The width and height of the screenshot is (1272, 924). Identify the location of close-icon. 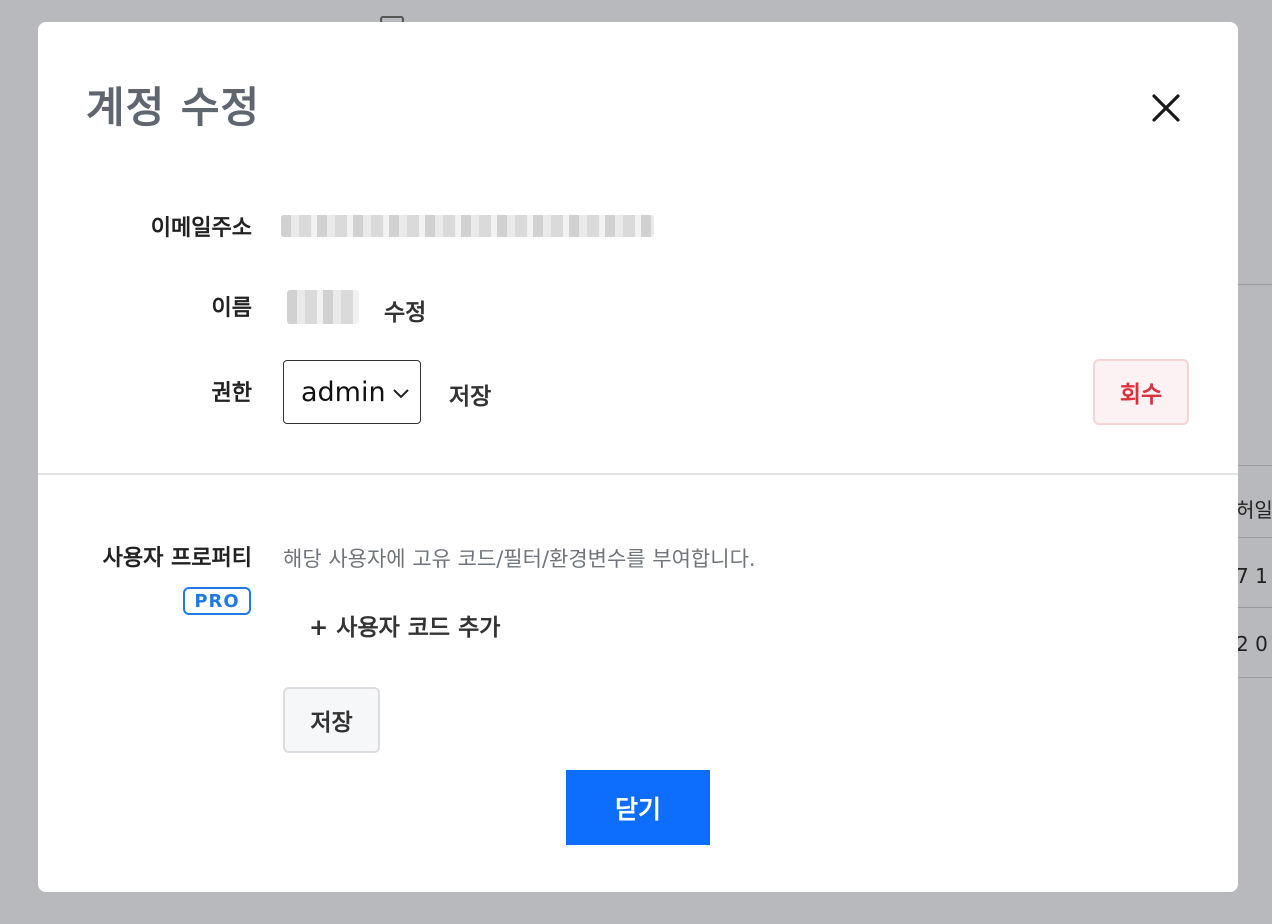
(1166, 108).